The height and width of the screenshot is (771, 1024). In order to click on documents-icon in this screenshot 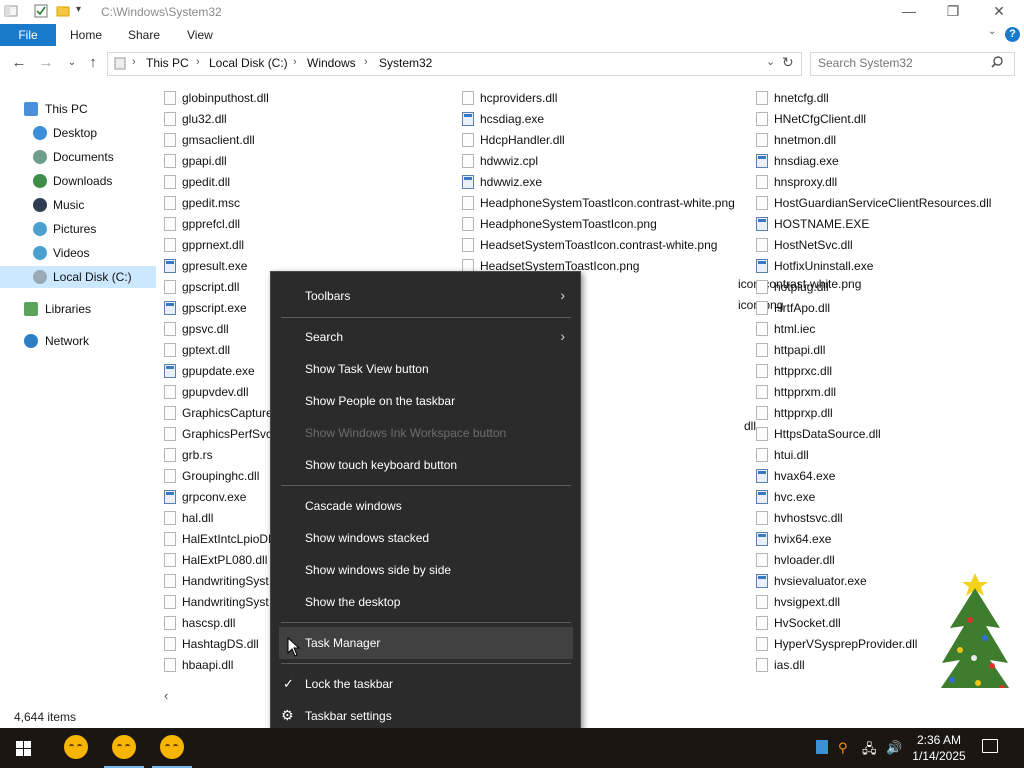, I will do `click(40, 157)`.